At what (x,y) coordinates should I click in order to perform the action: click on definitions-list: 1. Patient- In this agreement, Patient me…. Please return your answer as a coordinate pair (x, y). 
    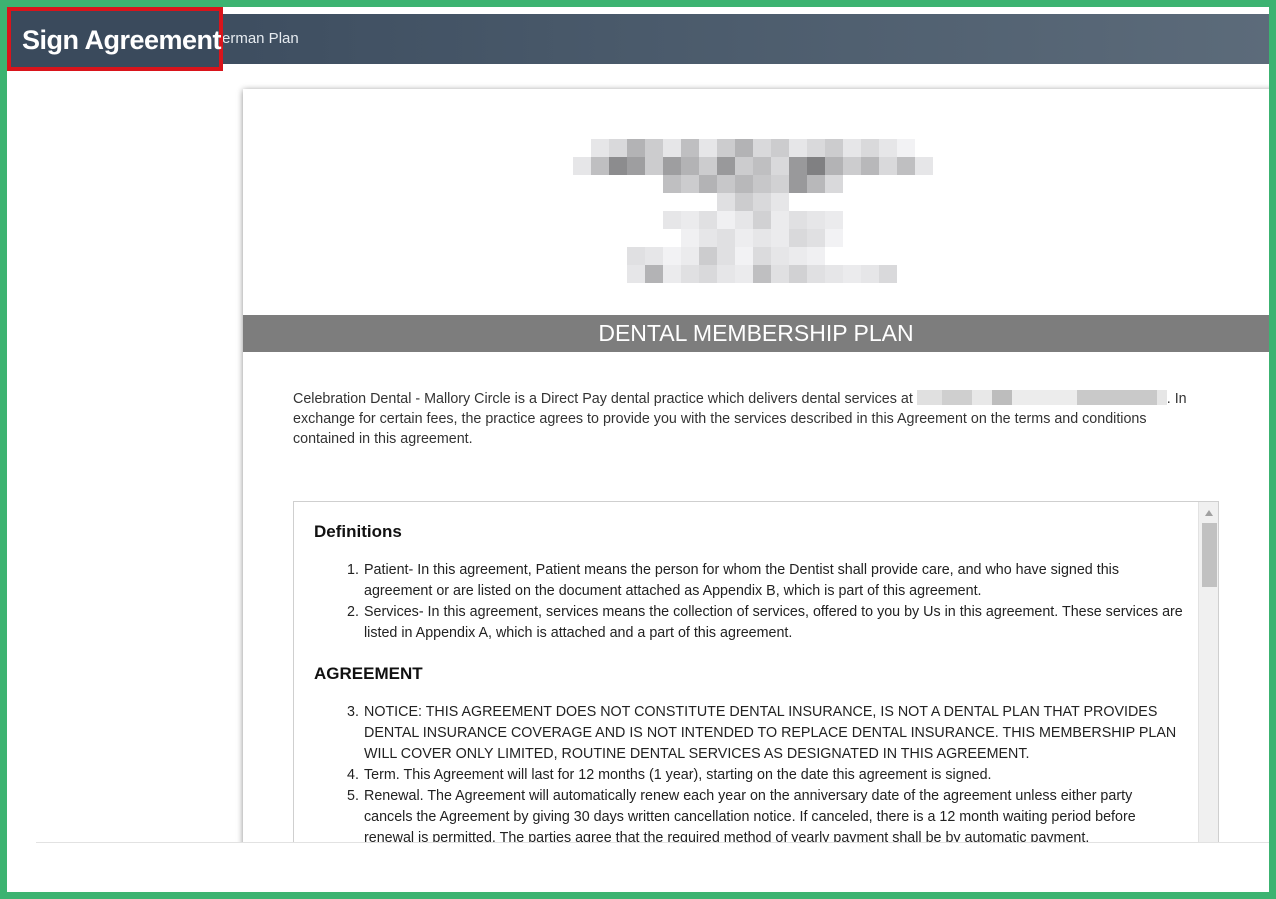
    Looking at the image, I should click on (749, 602).